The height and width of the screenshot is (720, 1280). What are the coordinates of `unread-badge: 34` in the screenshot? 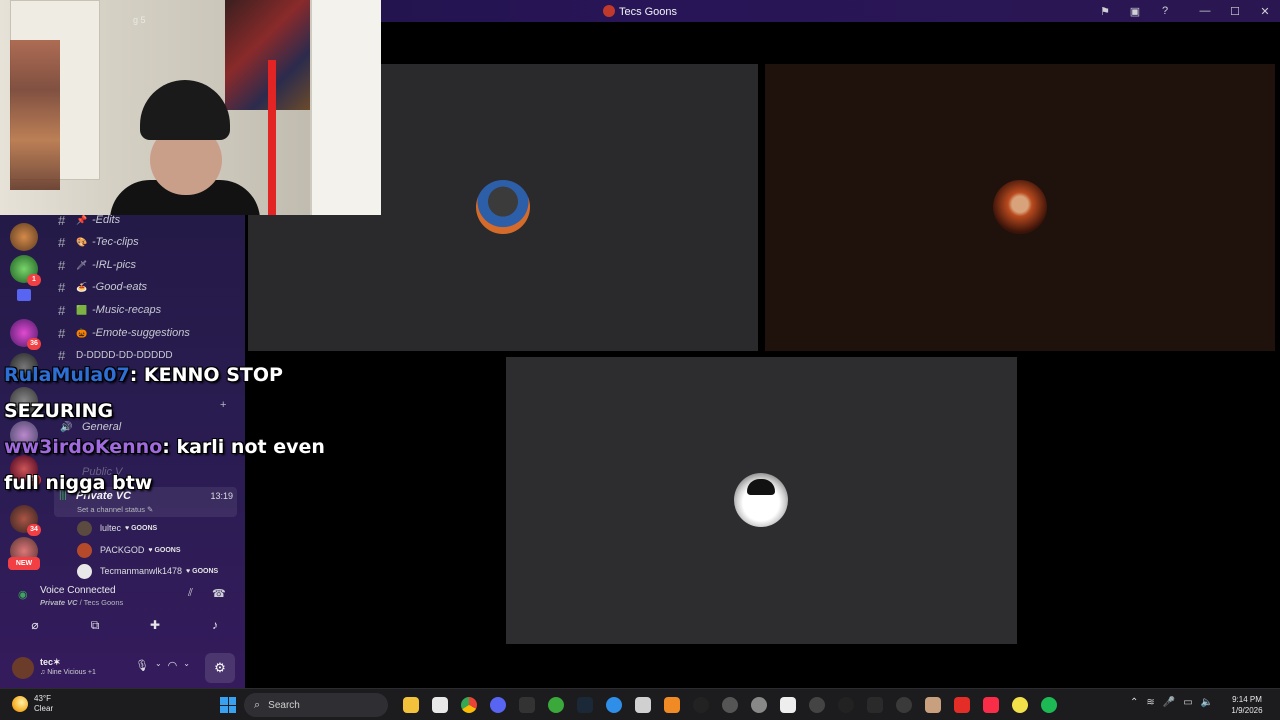 It's located at (34, 530).